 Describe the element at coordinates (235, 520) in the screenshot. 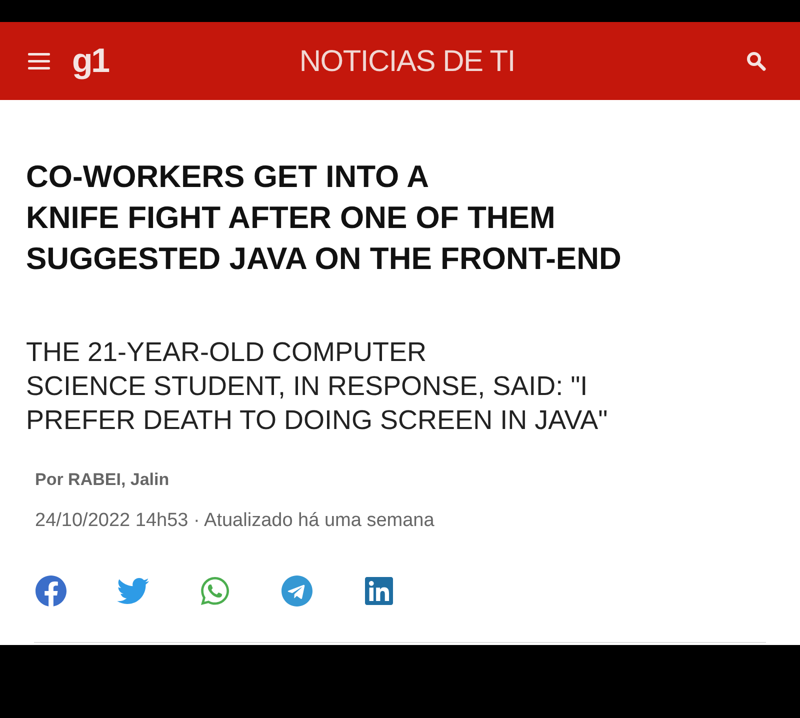

I see `timestamp: 24/10/2022 14h53 · Atualizado há uma semana` at that location.